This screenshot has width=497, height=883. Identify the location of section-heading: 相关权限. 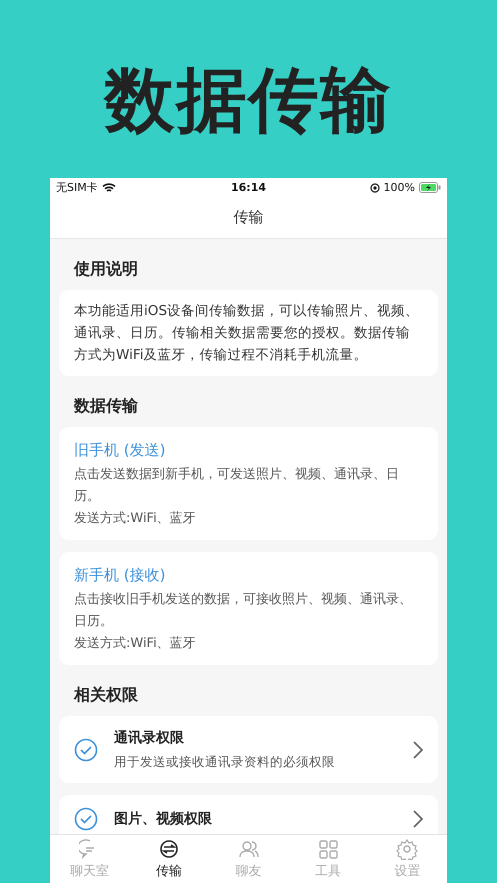
(106, 695).